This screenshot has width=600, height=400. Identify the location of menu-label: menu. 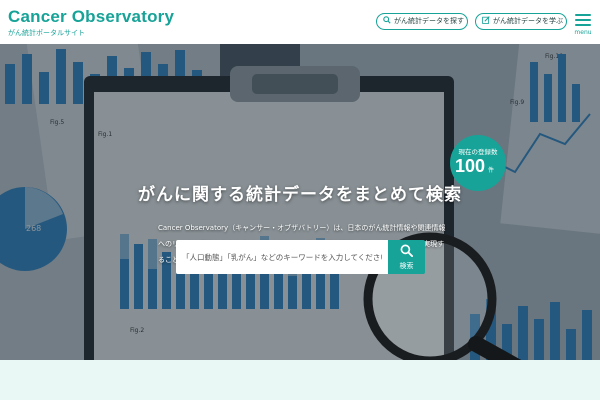
(583, 32).